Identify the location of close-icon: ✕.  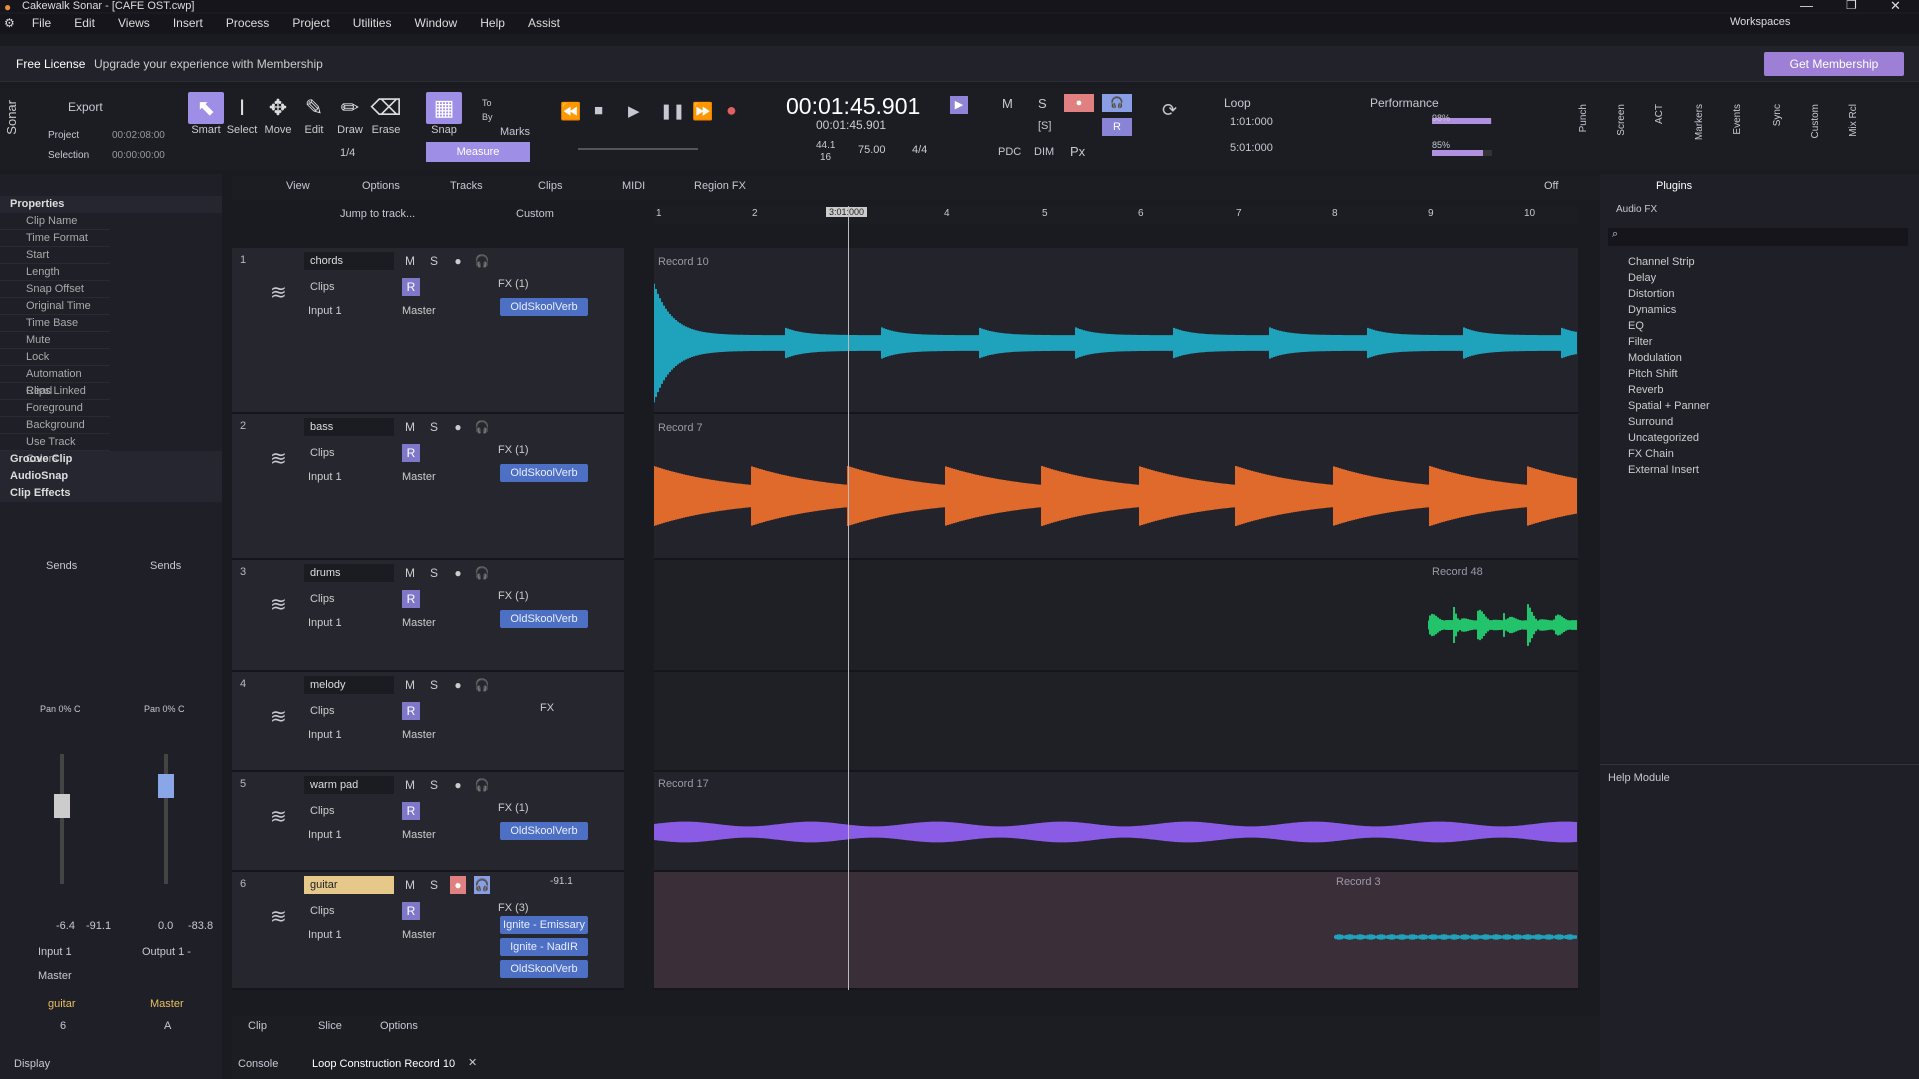
(1895, 7).